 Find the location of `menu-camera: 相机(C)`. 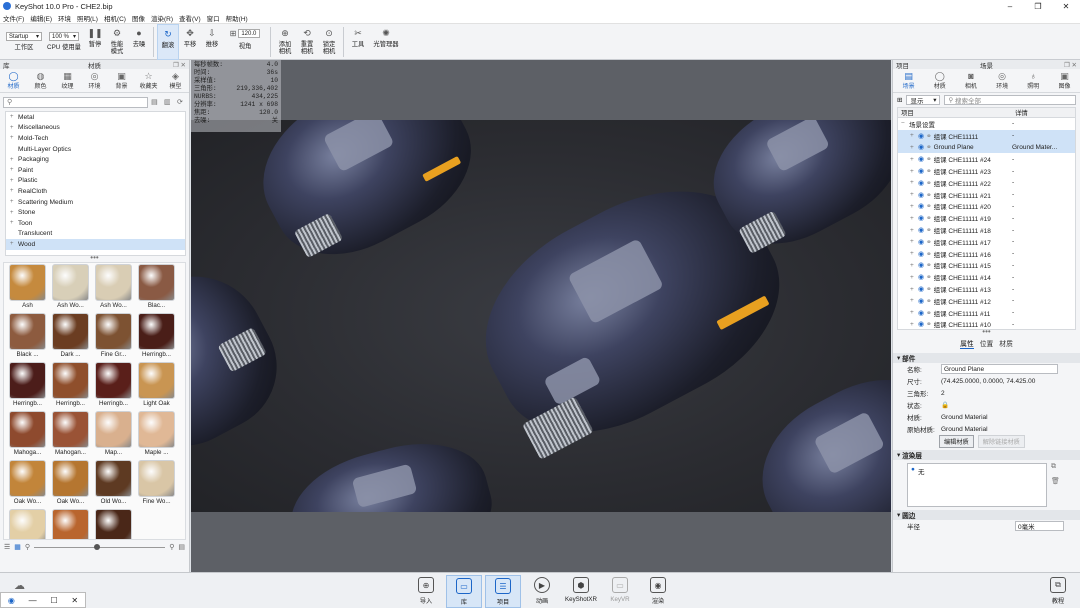

menu-camera: 相机(C) is located at coordinates (115, 18).